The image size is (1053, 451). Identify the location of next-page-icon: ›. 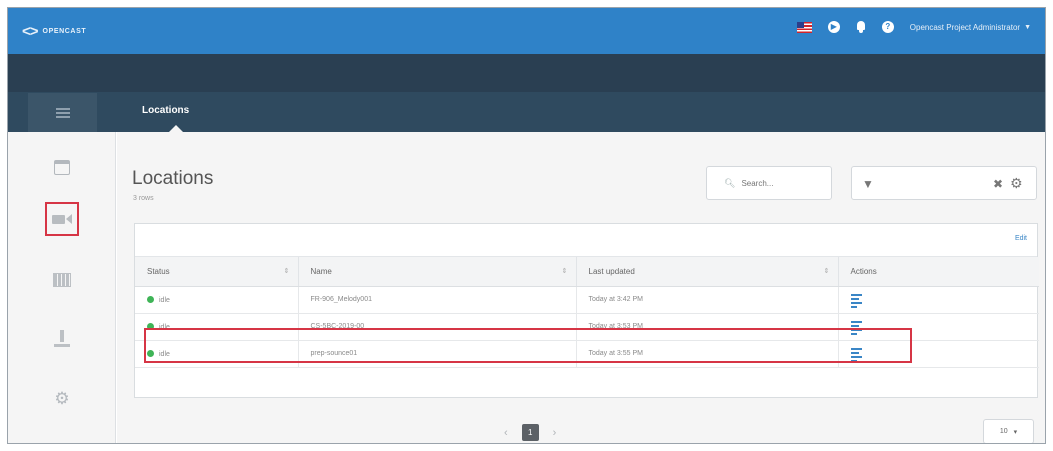
(555, 433).